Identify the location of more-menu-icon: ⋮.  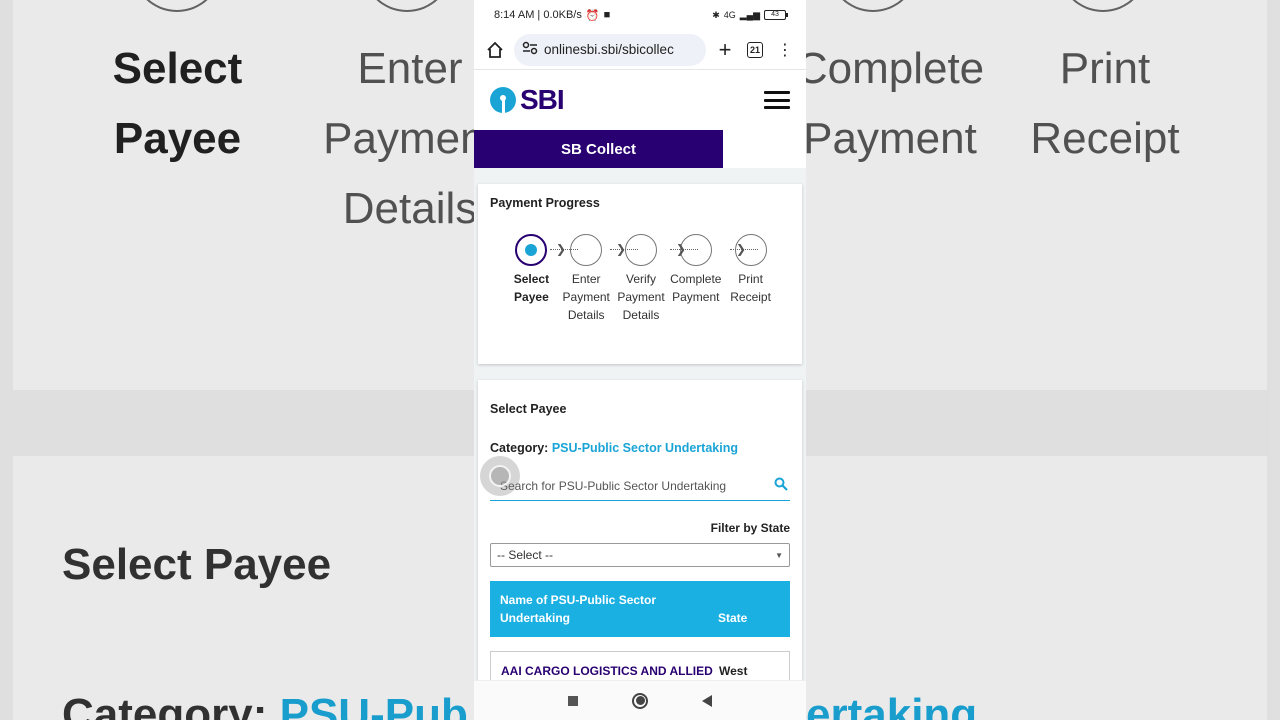
(785, 50).